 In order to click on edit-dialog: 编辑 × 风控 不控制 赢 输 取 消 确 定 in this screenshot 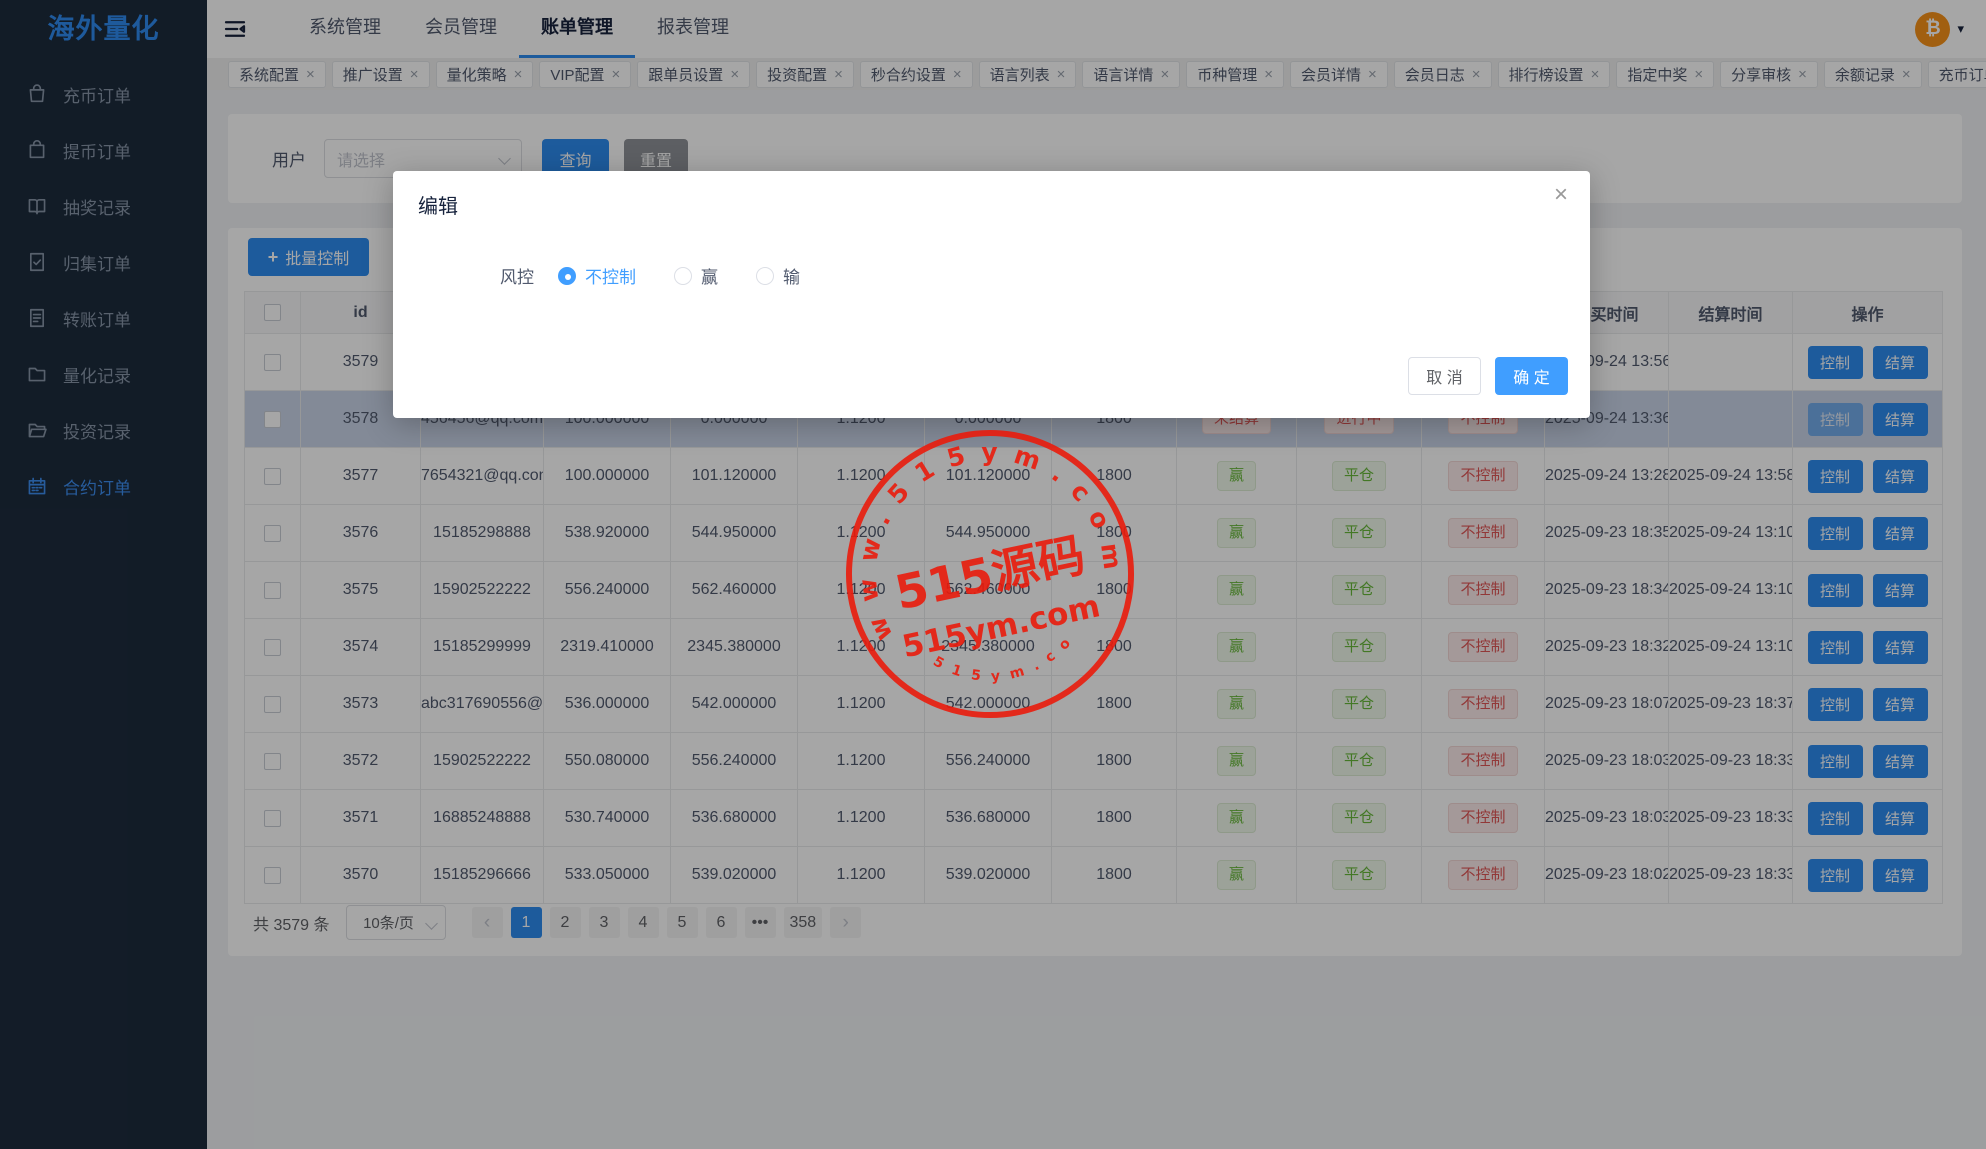, I will do `click(991, 294)`.